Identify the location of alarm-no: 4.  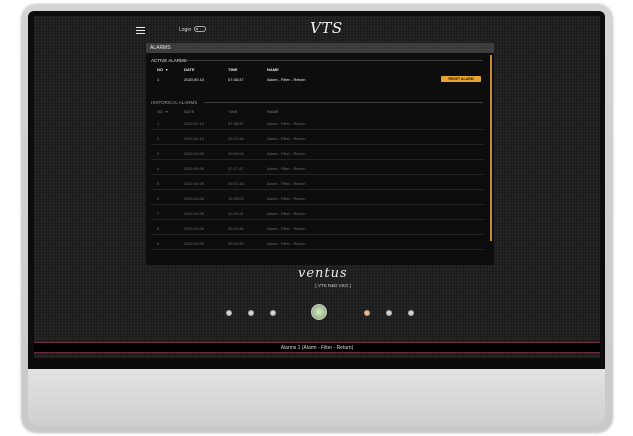
(158, 168).